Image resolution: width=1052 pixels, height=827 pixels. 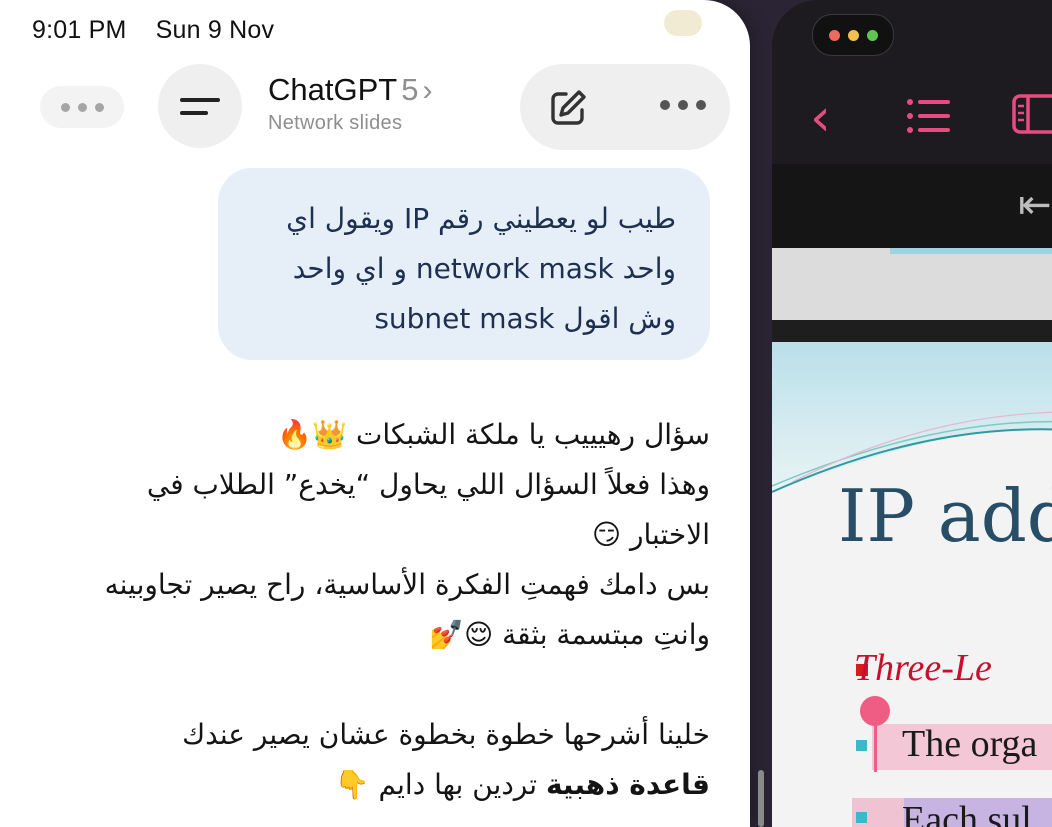 I want to click on back-arrow-icon: ⇤, so click(x=1035, y=205).